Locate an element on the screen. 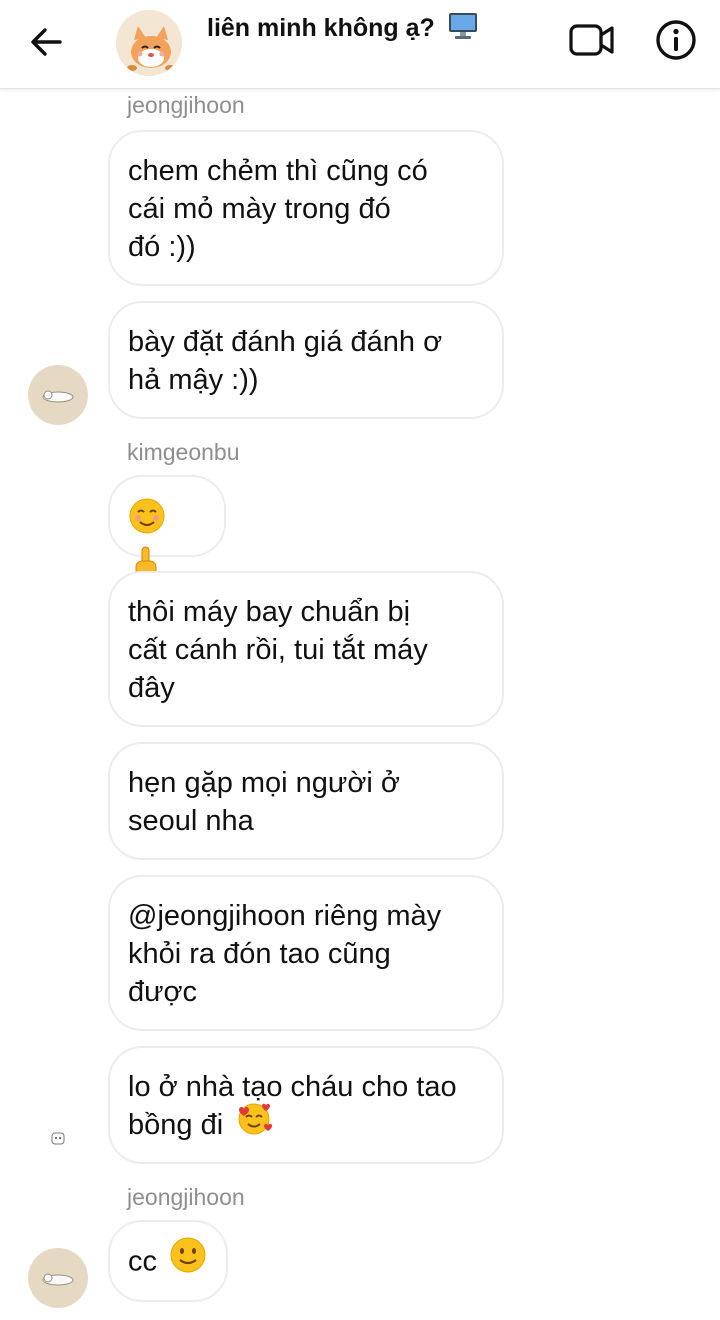 This screenshot has width=720, height=1320. message-text: khỏi ra đón tao cũng is located at coordinates (259, 954).